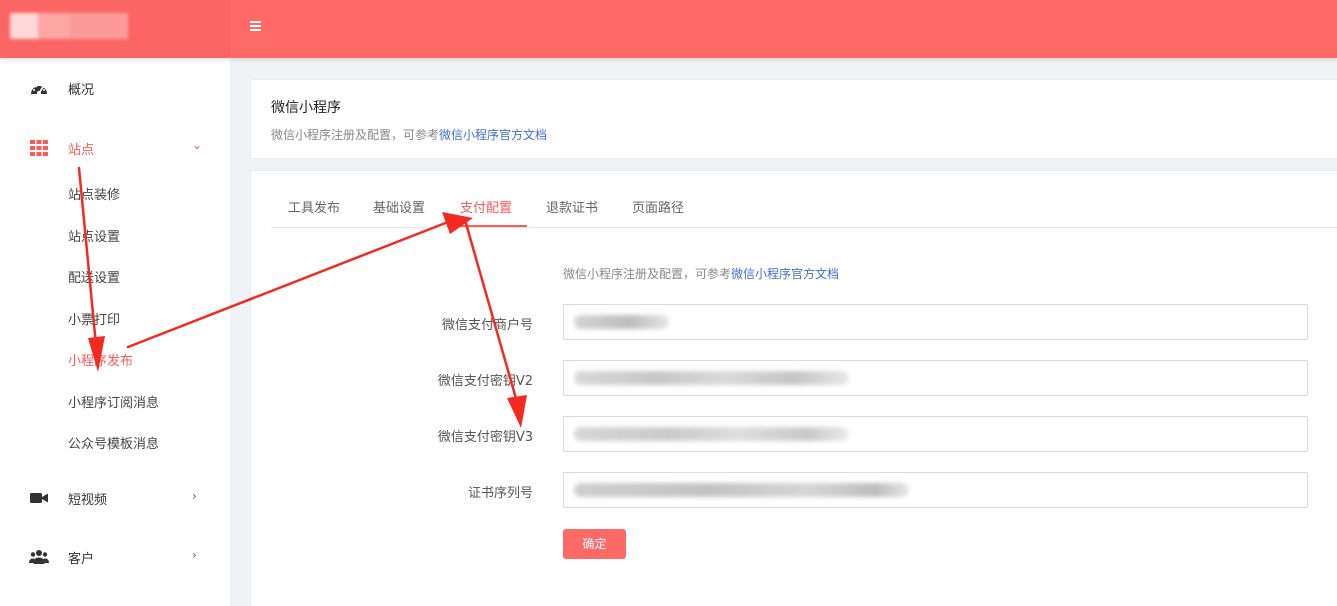 Image resolution: width=1337 pixels, height=606 pixels. I want to click on tab-tool-publish: 工具发布, so click(314, 206).